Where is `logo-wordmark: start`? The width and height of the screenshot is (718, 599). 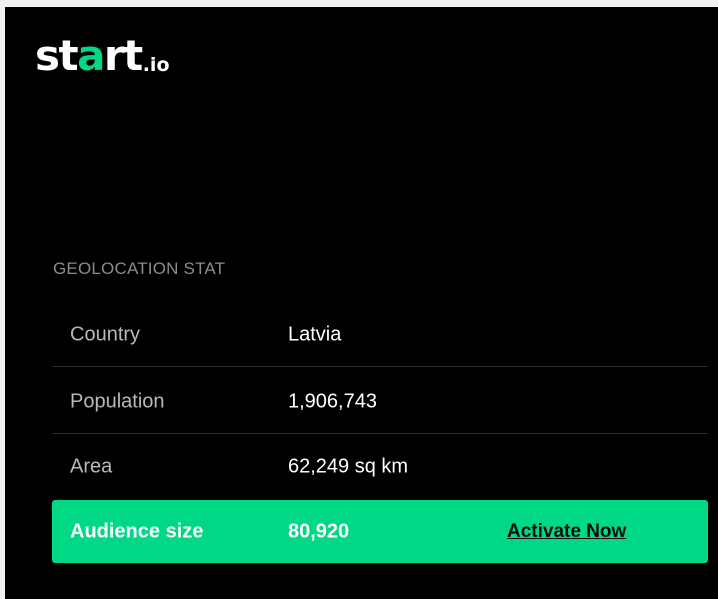
logo-wordmark: start is located at coordinates (89, 56).